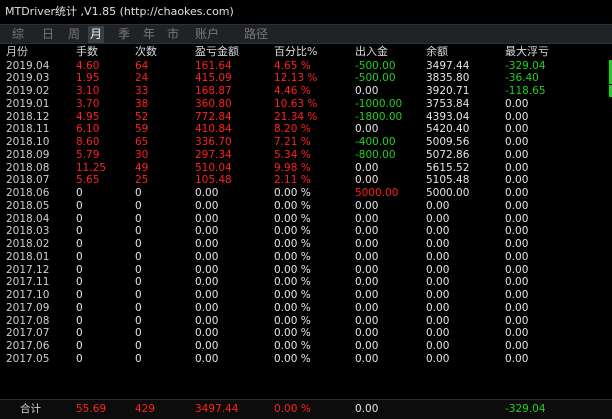  I want to click on table-row: 2018.04 0 0 0.00 0.00 % 0.00 0.00 0.00, so click(306, 219).